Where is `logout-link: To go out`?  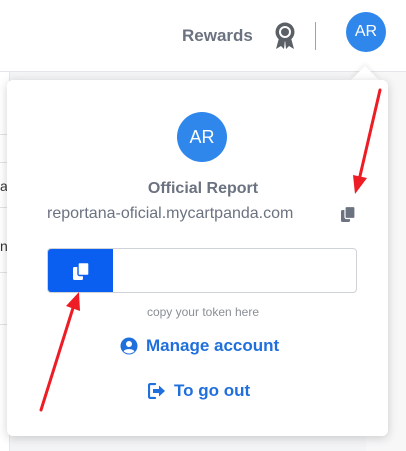 logout-link: To go out is located at coordinates (199, 391).